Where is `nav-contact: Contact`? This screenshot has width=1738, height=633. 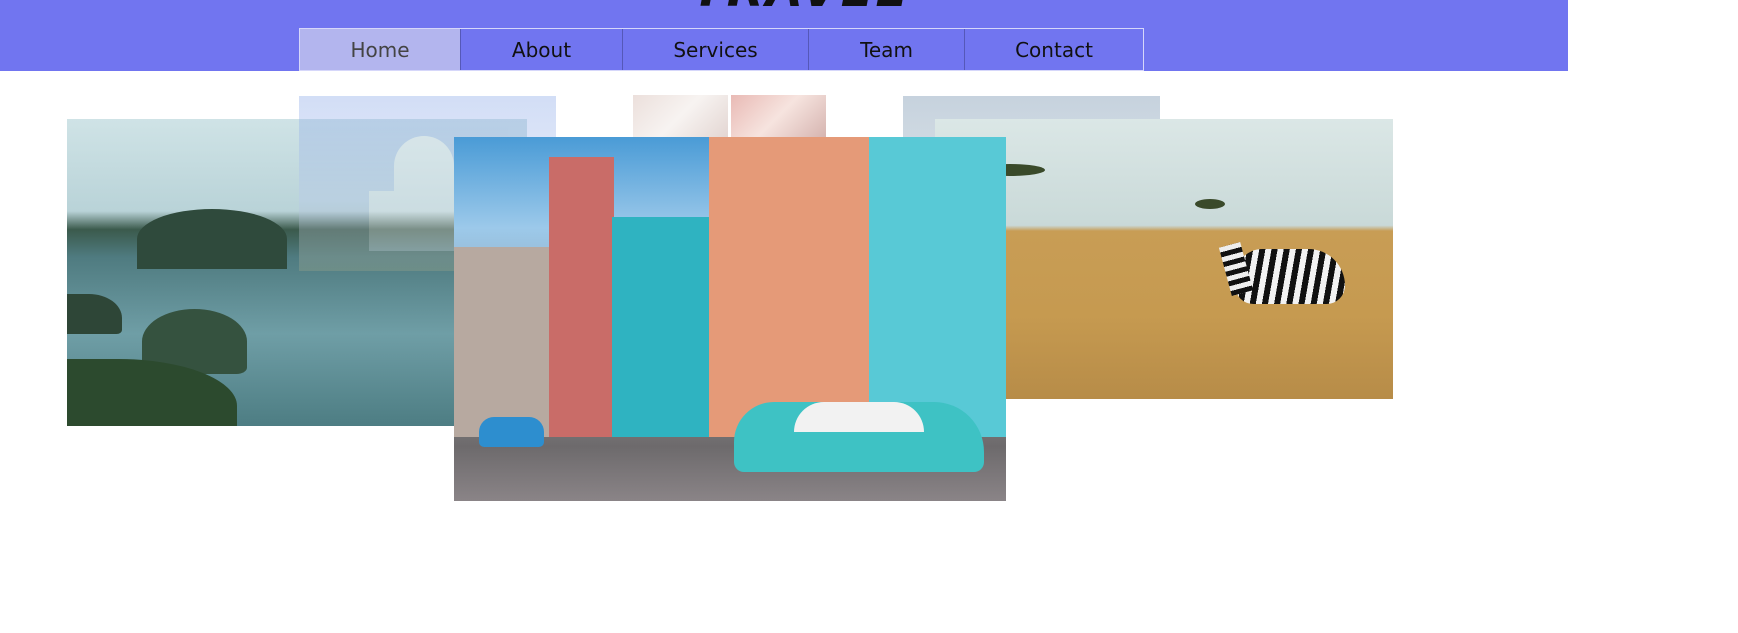
nav-contact: Contact is located at coordinates (1054, 49).